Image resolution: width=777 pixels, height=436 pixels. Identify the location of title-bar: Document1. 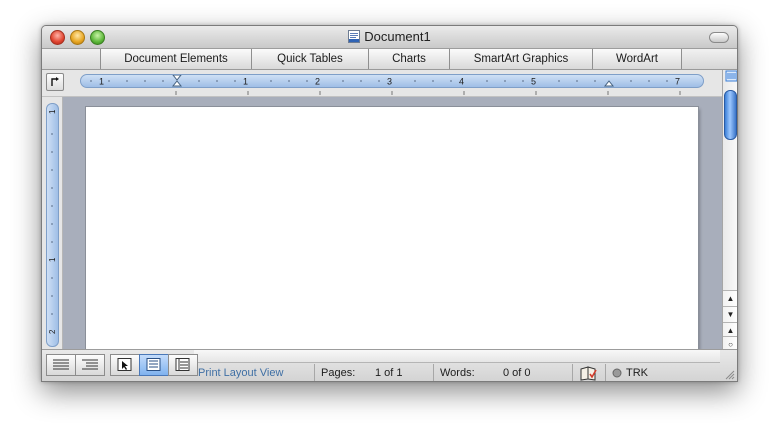
(389, 37).